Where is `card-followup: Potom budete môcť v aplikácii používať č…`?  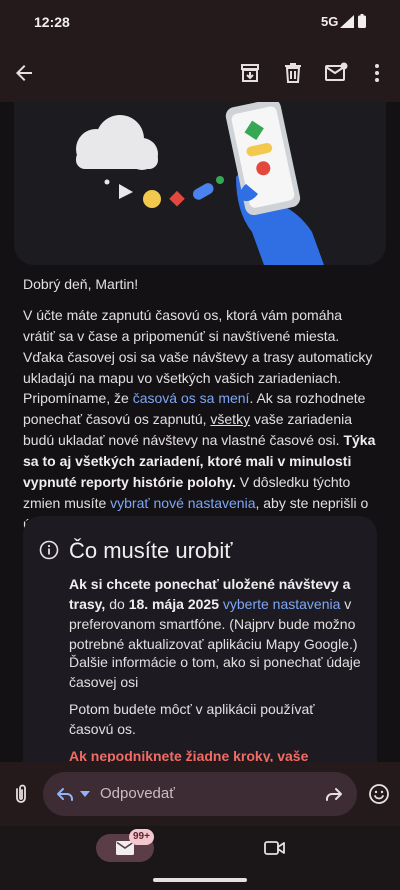 card-followup: Potom budete môcť v aplikácii používať č… is located at coordinates (192, 719).